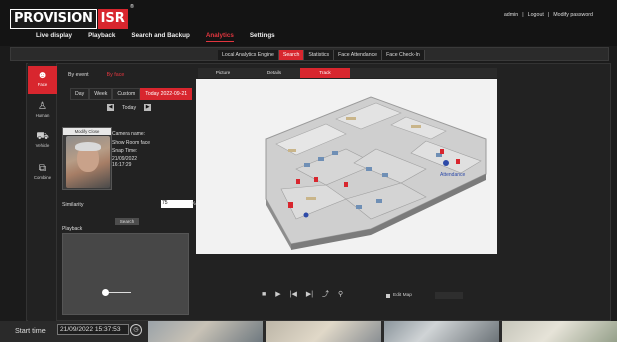  I want to click on tab-track: Track, so click(325, 73).